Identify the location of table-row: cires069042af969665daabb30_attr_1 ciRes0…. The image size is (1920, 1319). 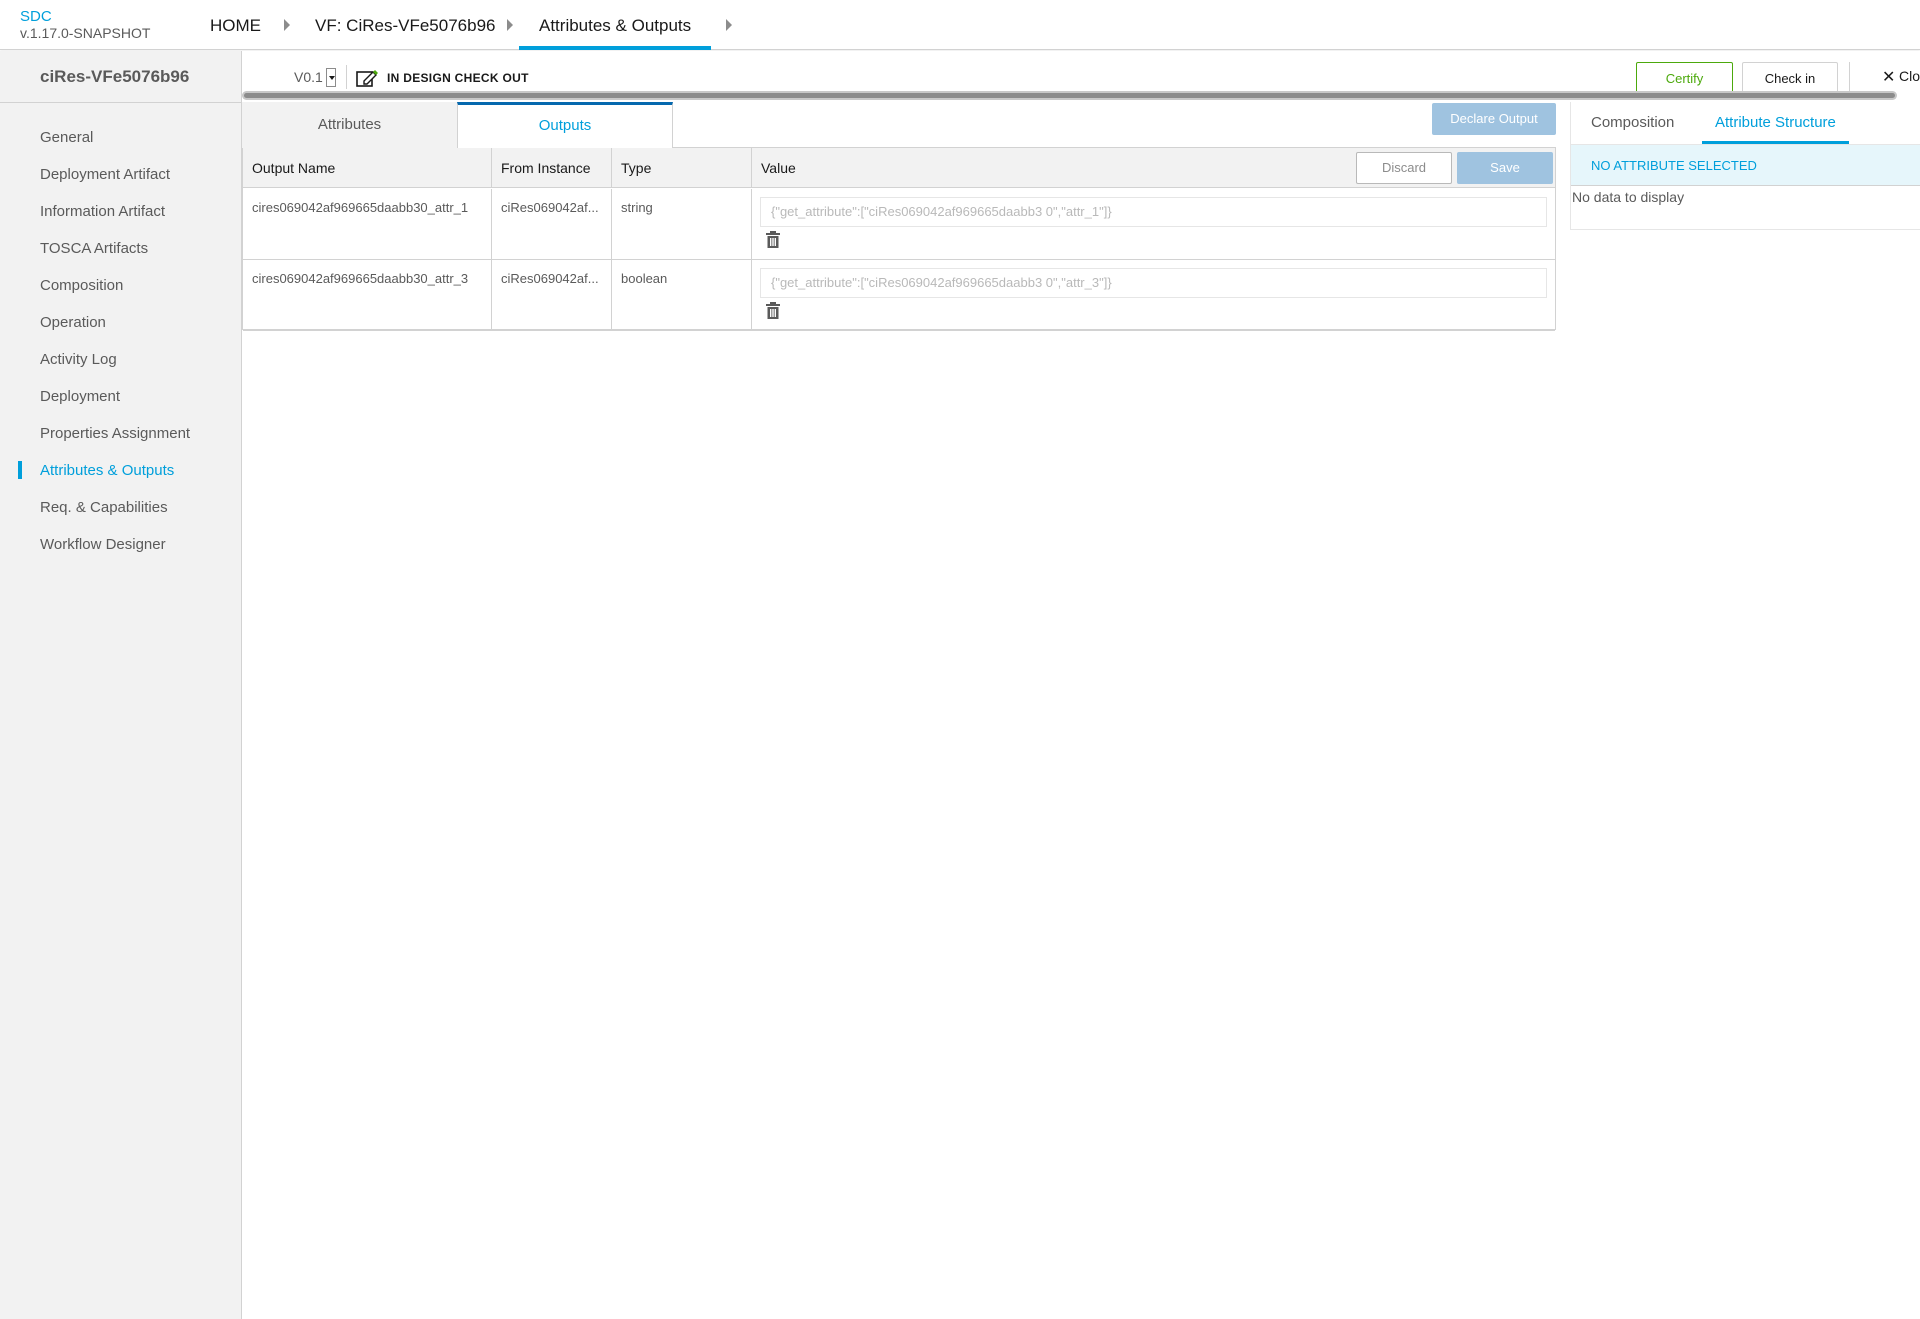
(899, 224).